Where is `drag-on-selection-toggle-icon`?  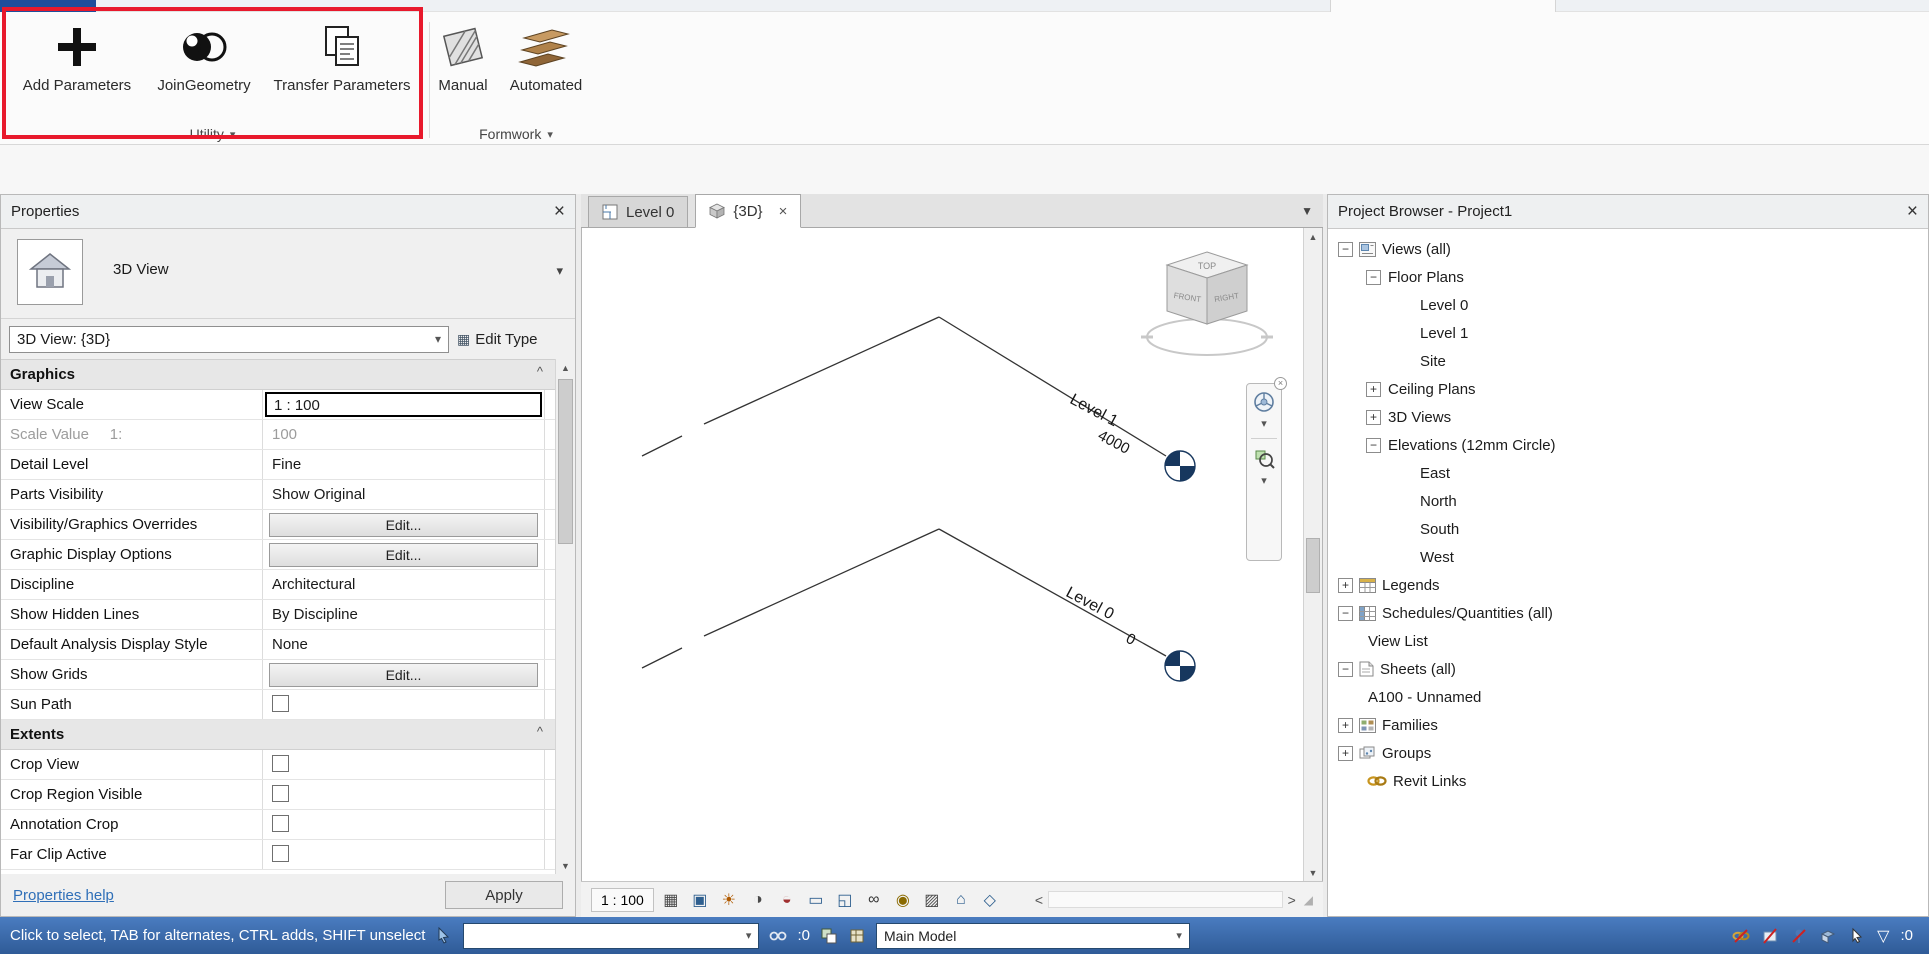
drag-on-selection-toggle-icon is located at coordinates (1857, 936).